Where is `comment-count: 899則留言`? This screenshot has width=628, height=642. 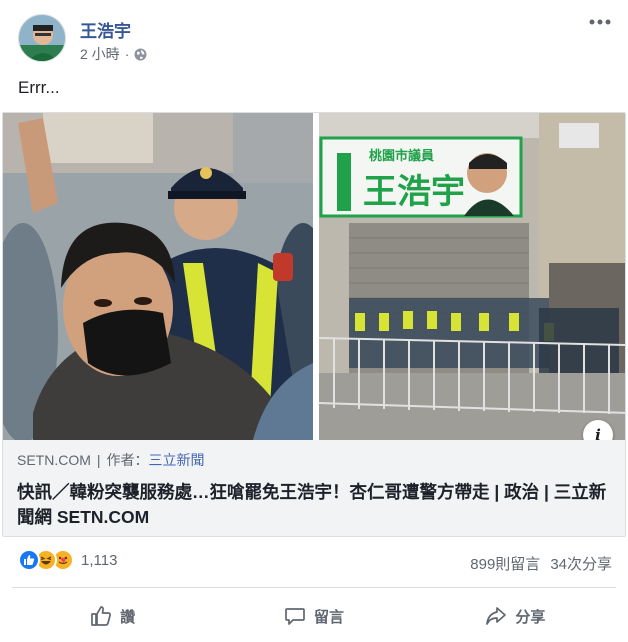 comment-count: 899則留言 is located at coordinates (505, 563).